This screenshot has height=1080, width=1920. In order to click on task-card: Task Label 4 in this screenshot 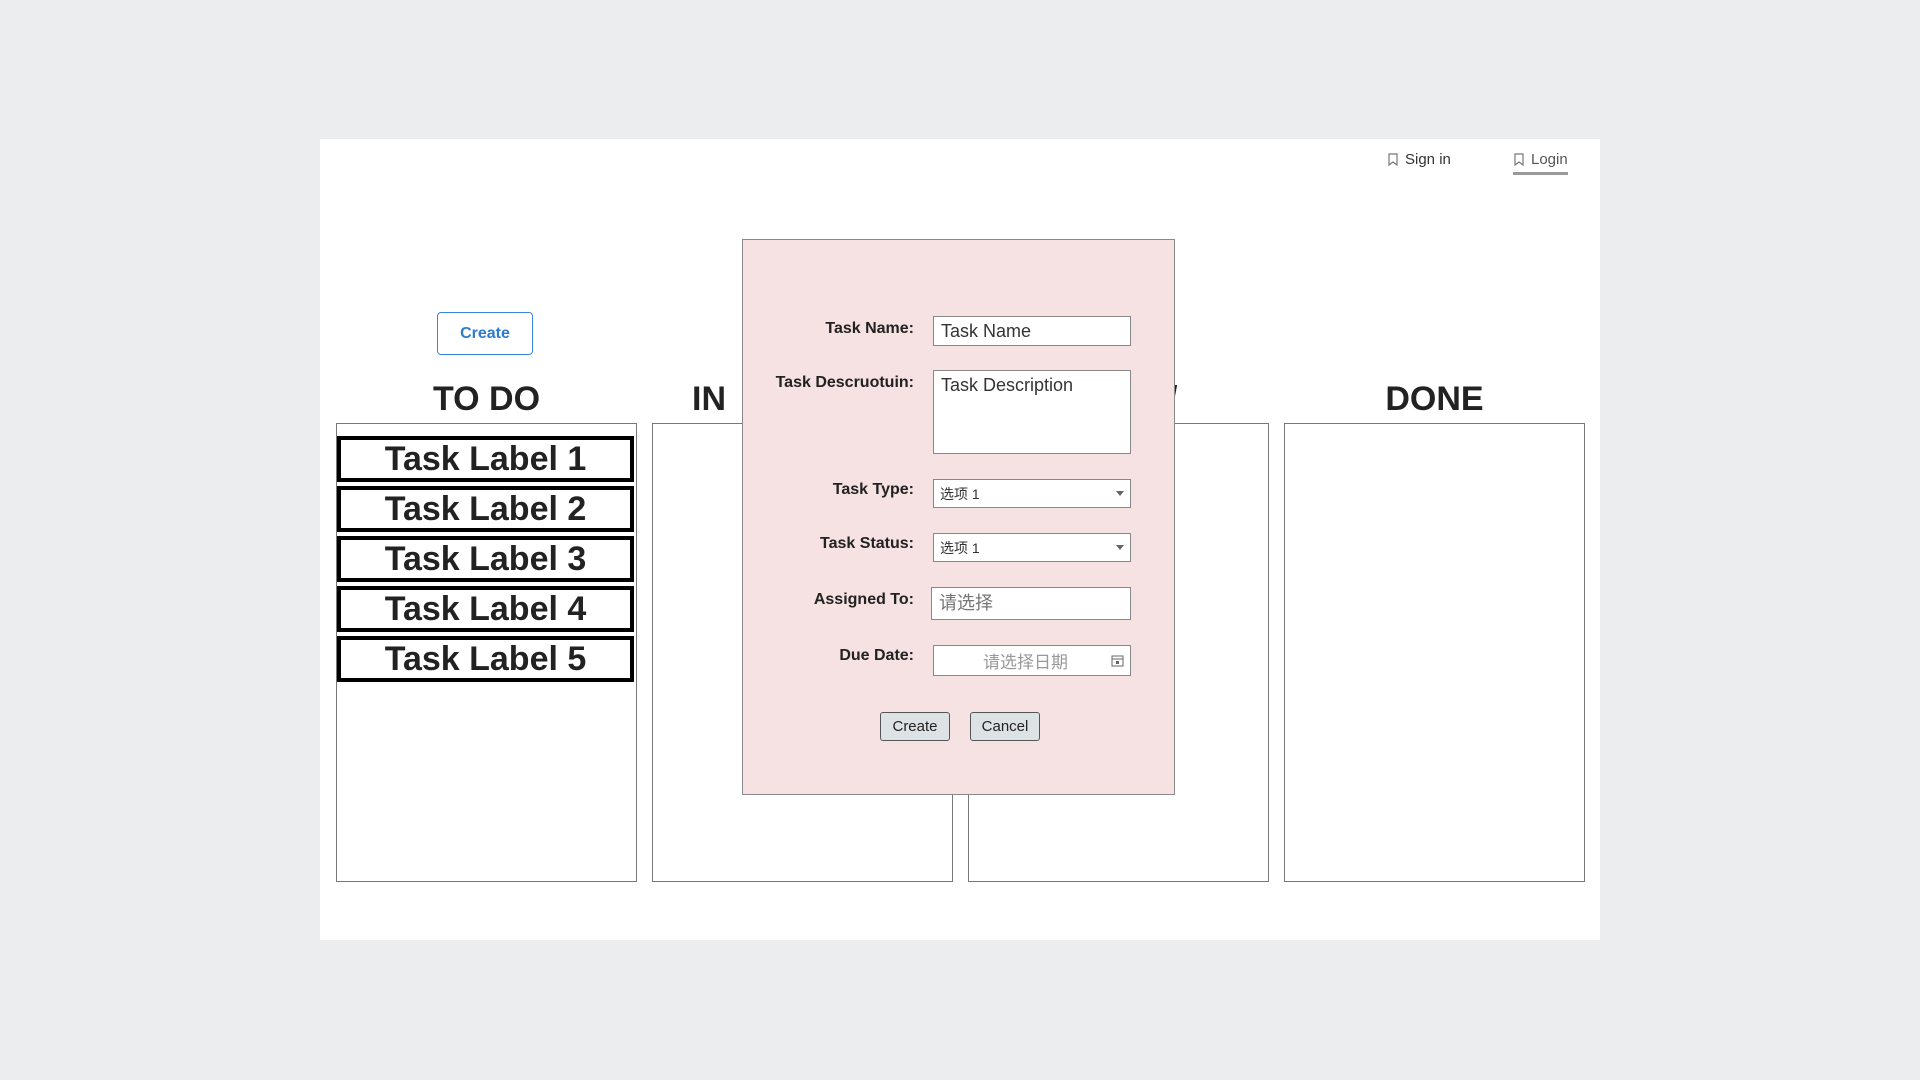, I will do `click(485, 609)`.